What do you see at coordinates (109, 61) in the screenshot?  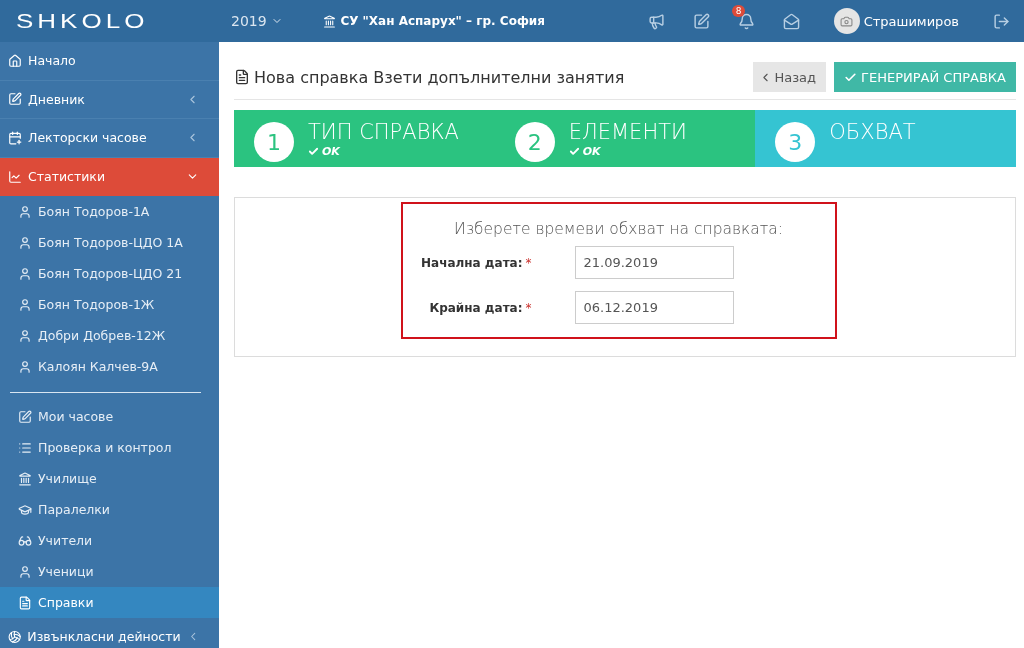 I see `sidebar-item: Начало` at bounding box center [109, 61].